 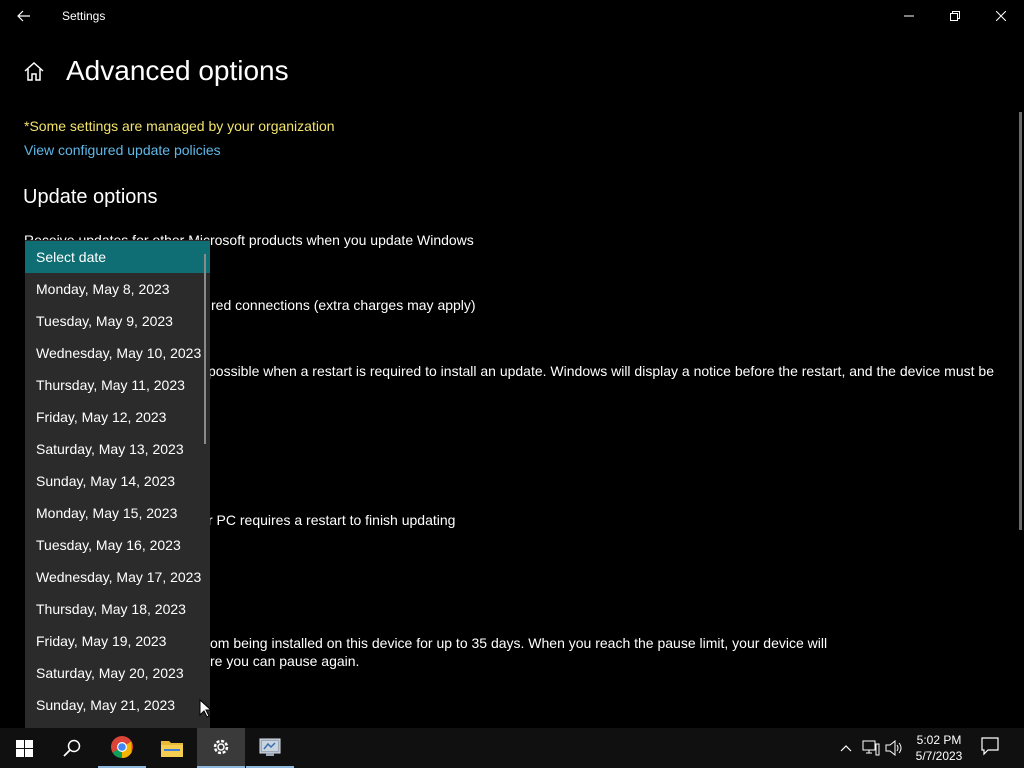 I want to click on page-scrollbar, so click(x=1020, y=321).